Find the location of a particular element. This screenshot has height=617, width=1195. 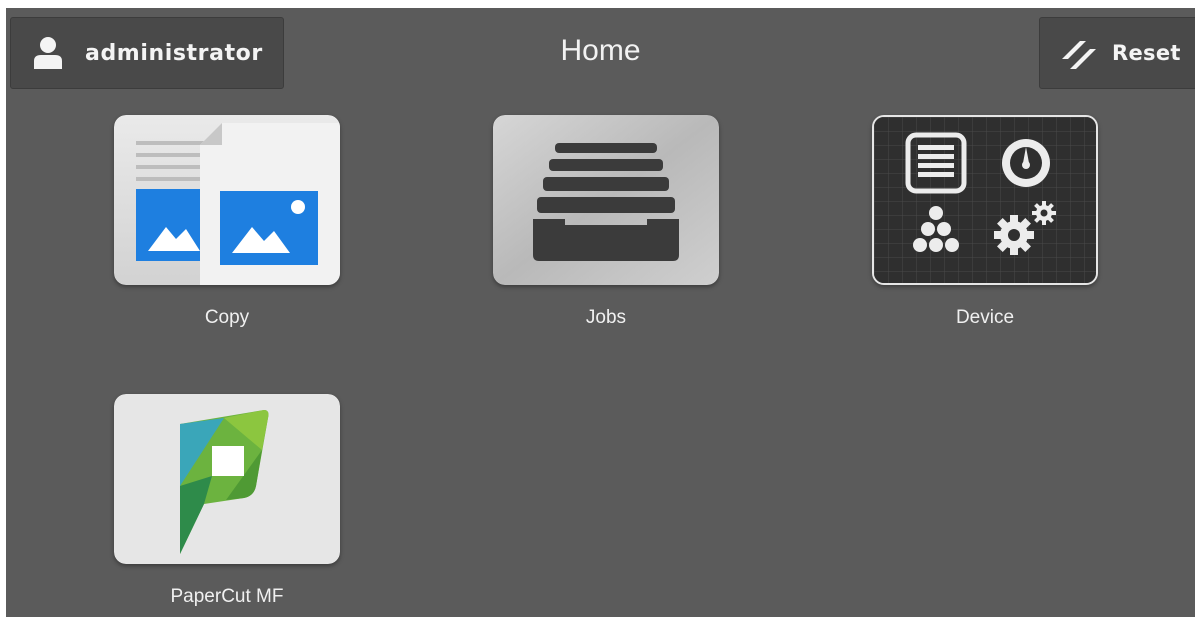

jobs-icon is located at coordinates (606, 200).